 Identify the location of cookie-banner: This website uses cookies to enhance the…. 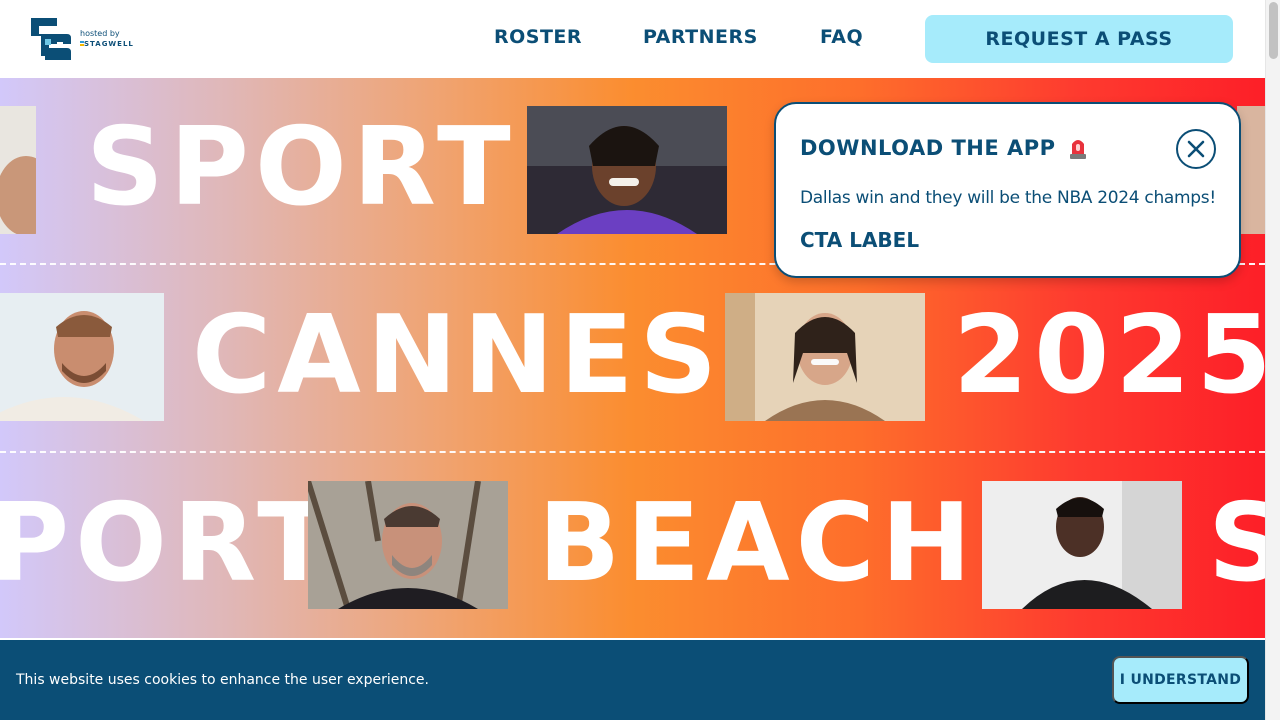
(632, 680).